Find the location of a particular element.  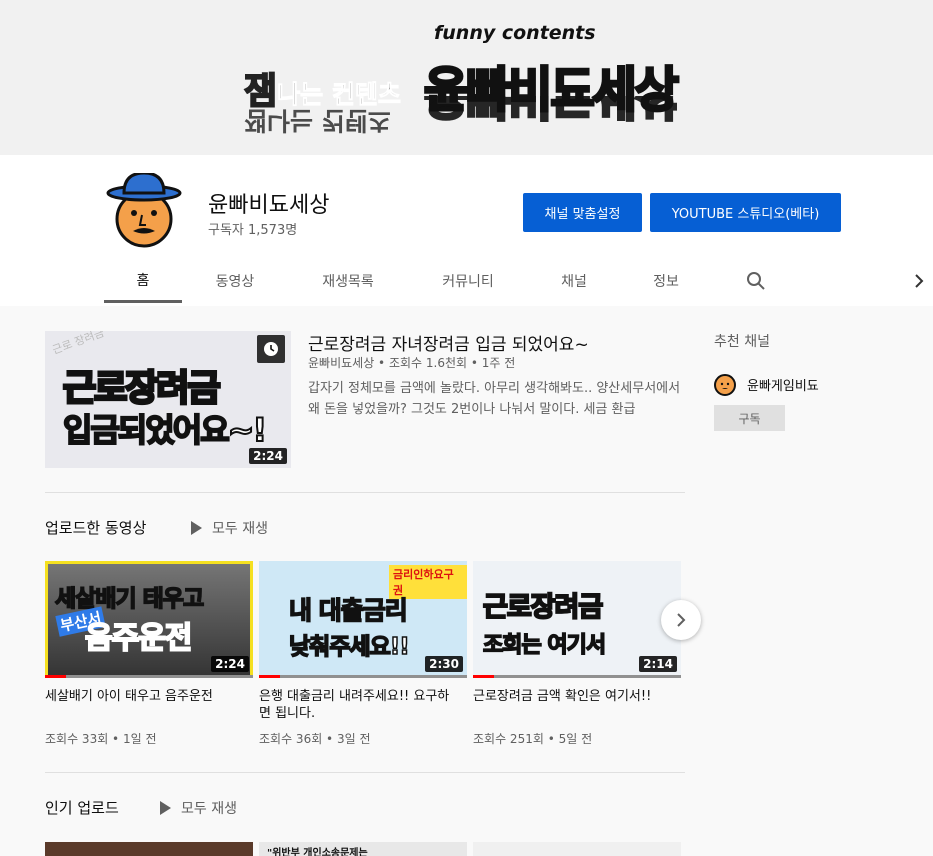

watch-later-icon is located at coordinates (271, 349).